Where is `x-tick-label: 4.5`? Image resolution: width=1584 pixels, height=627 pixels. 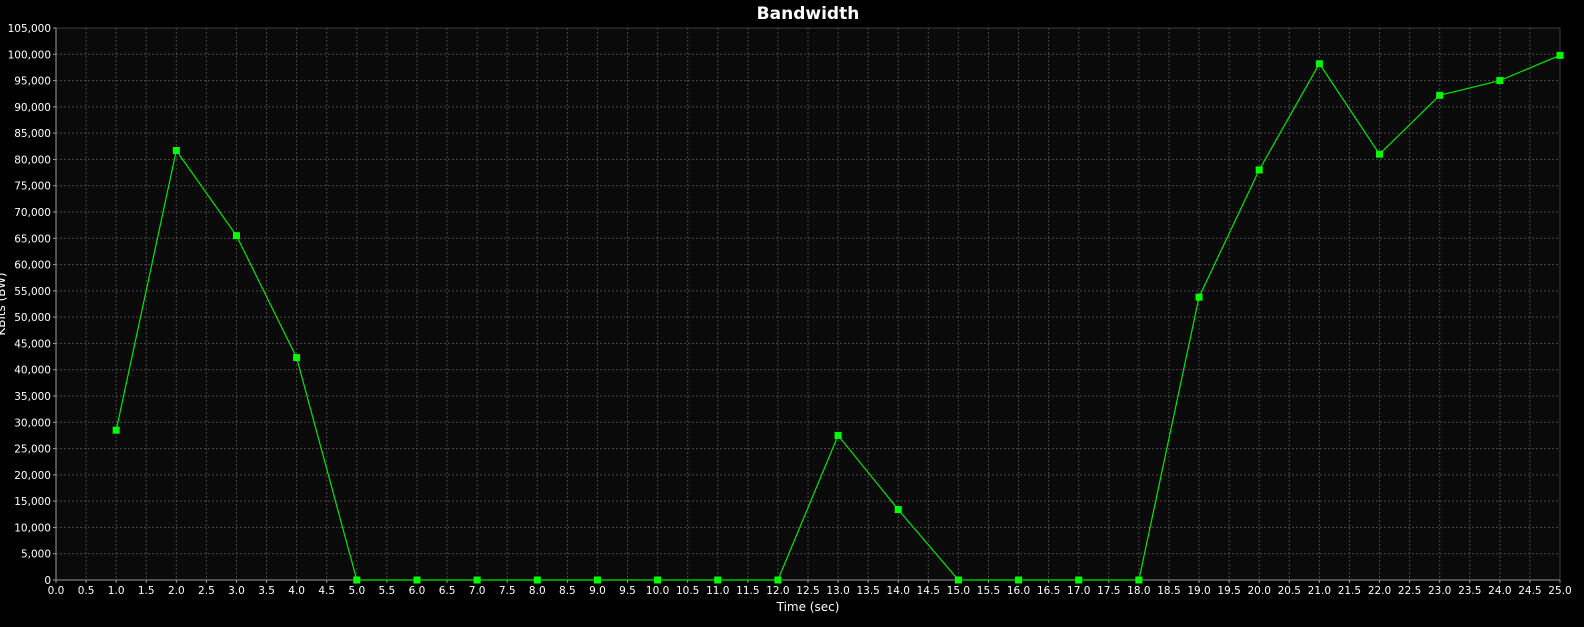 x-tick-label: 4.5 is located at coordinates (326, 591).